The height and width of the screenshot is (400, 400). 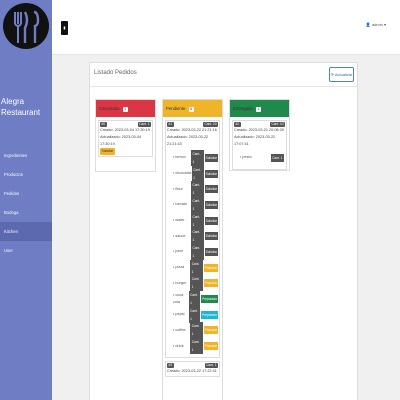 I want to click on item-name: • pizza, so click(x=179, y=267).